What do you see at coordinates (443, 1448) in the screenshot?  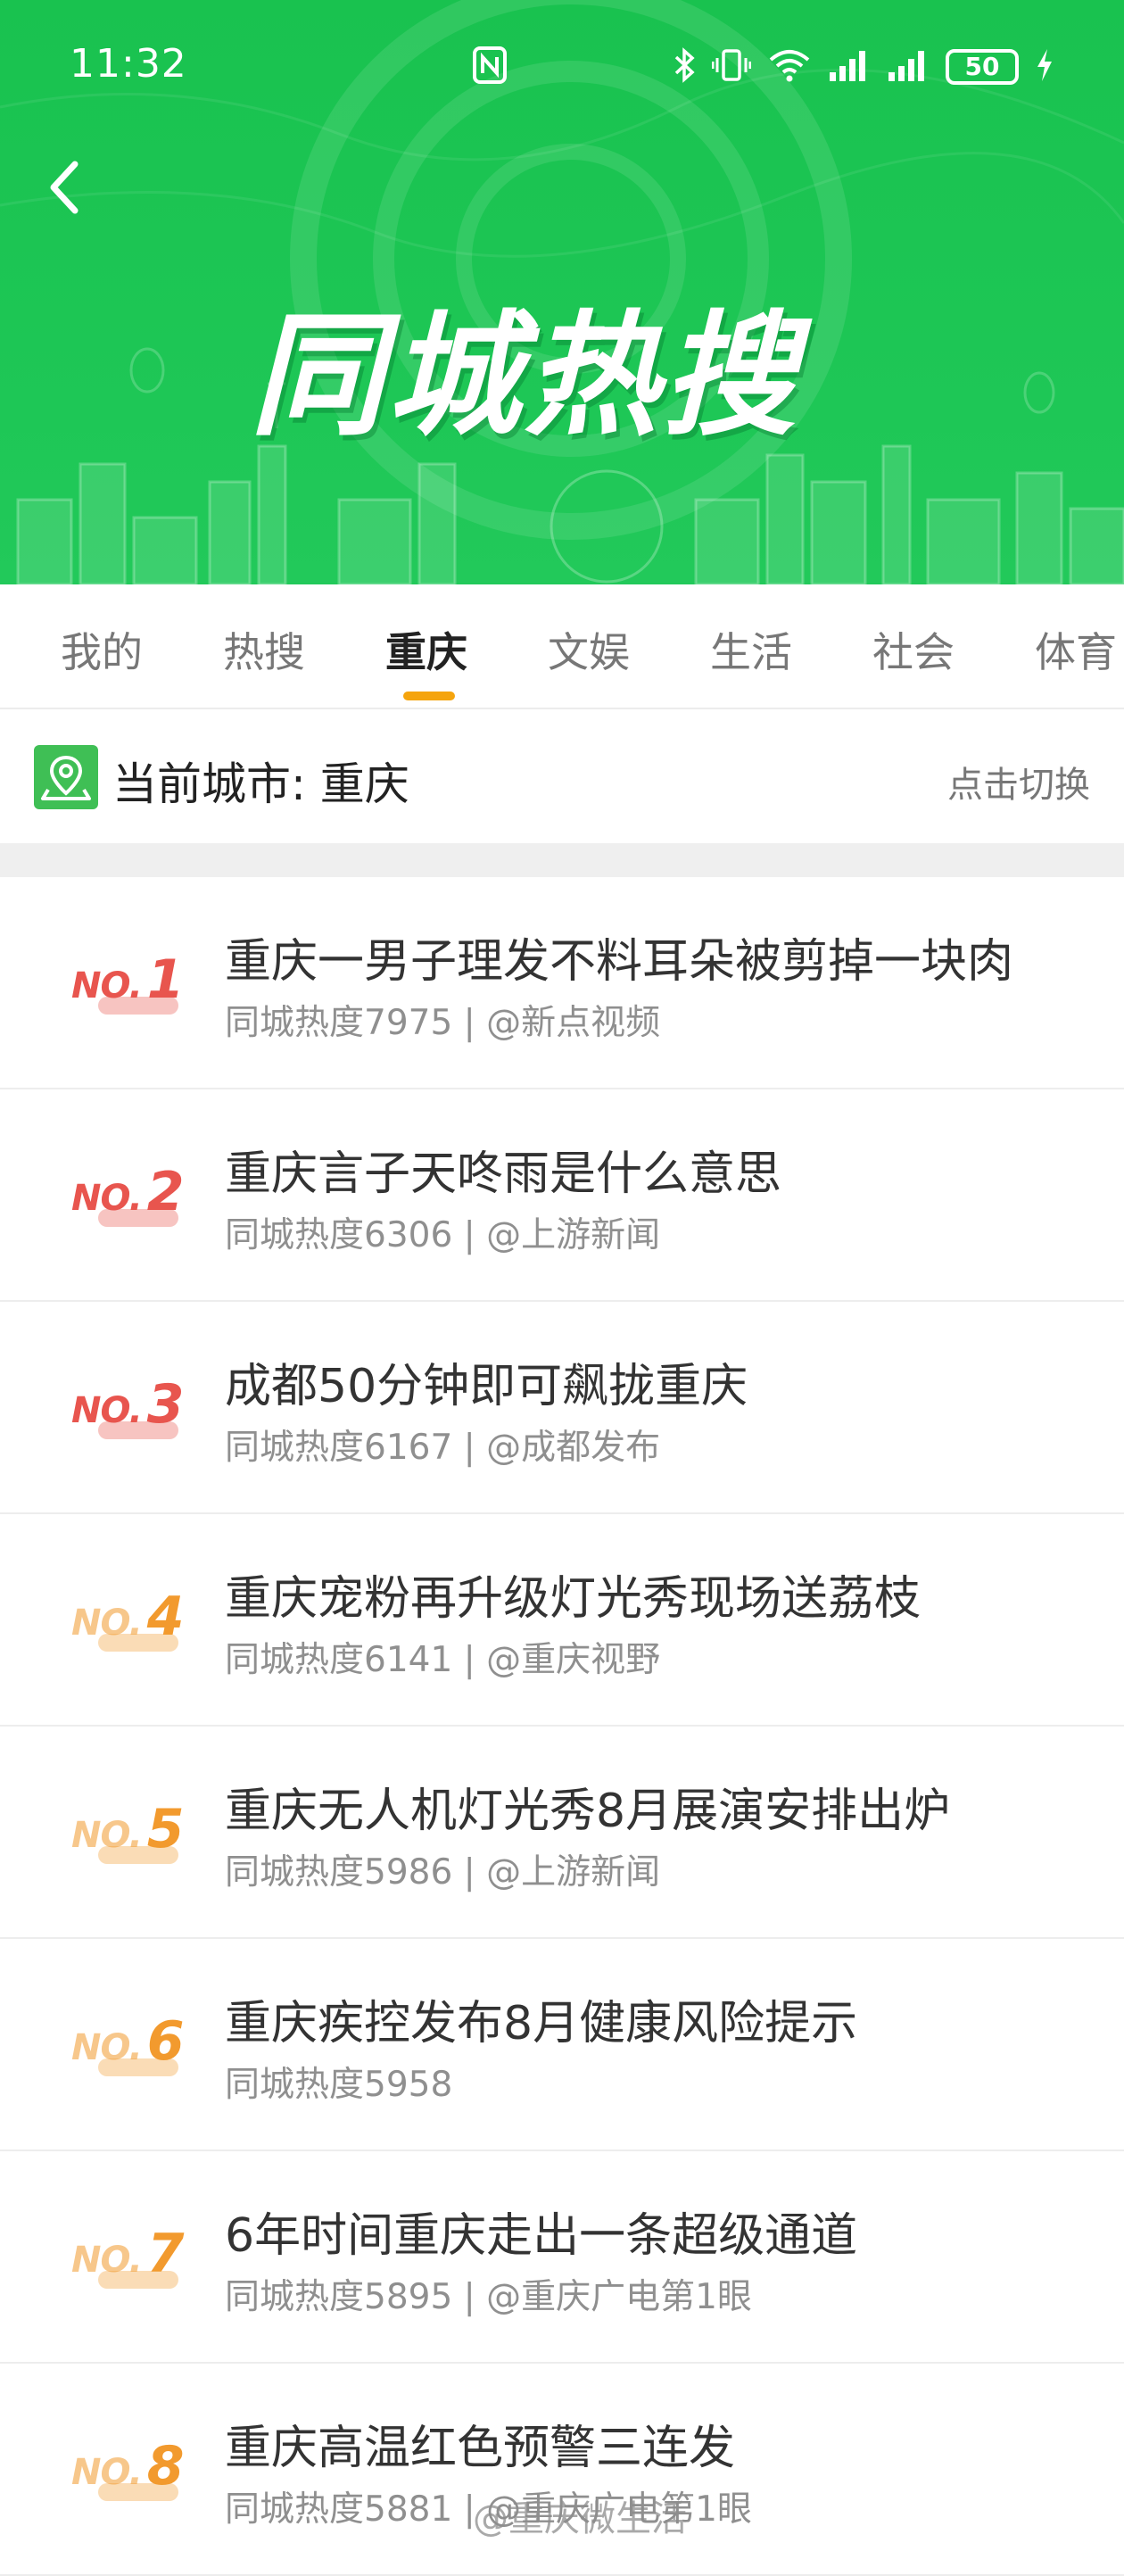 I see `item-meta: 同城热度6167 | @成都发布` at bounding box center [443, 1448].